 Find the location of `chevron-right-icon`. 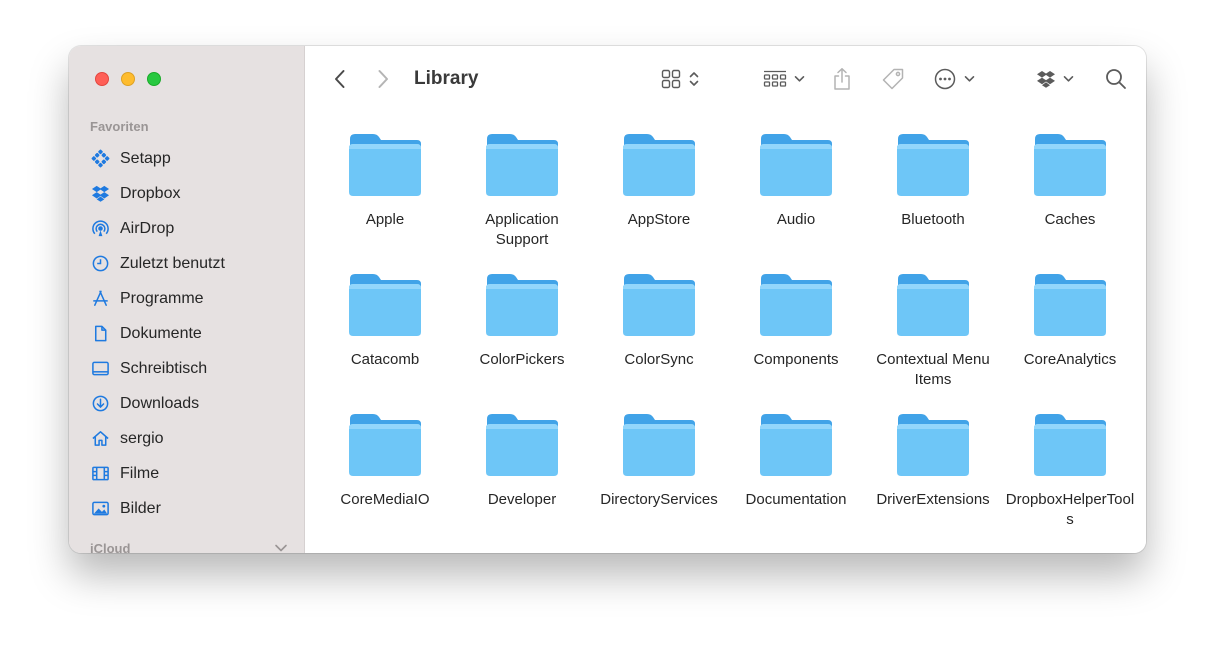

chevron-right-icon is located at coordinates (383, 79).